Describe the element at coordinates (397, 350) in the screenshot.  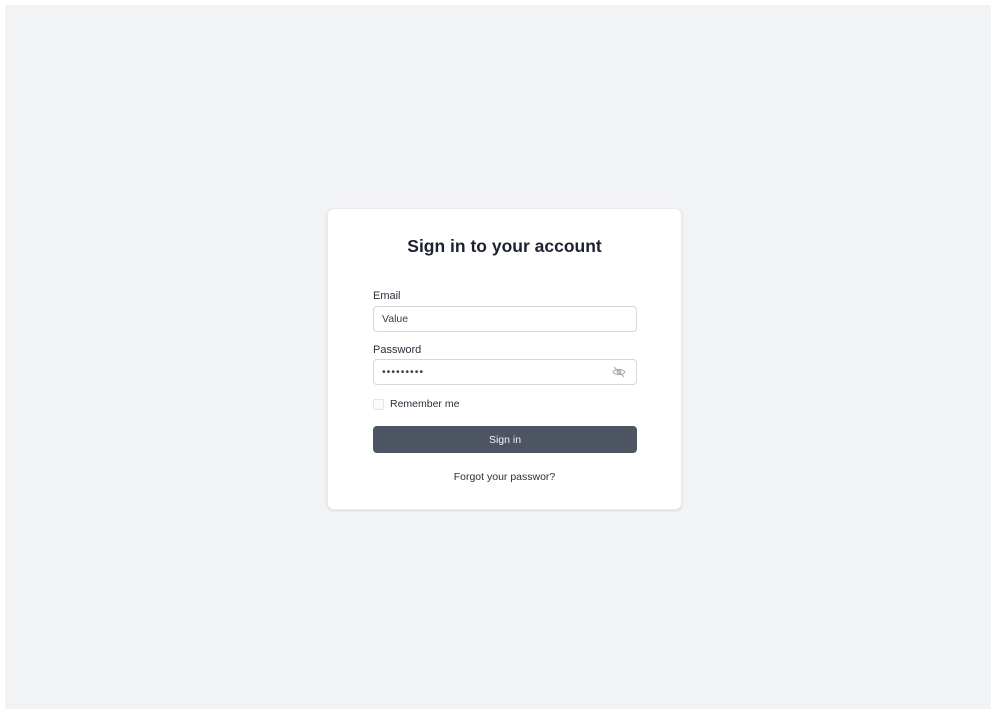
I see `password-label: Password` at that location.